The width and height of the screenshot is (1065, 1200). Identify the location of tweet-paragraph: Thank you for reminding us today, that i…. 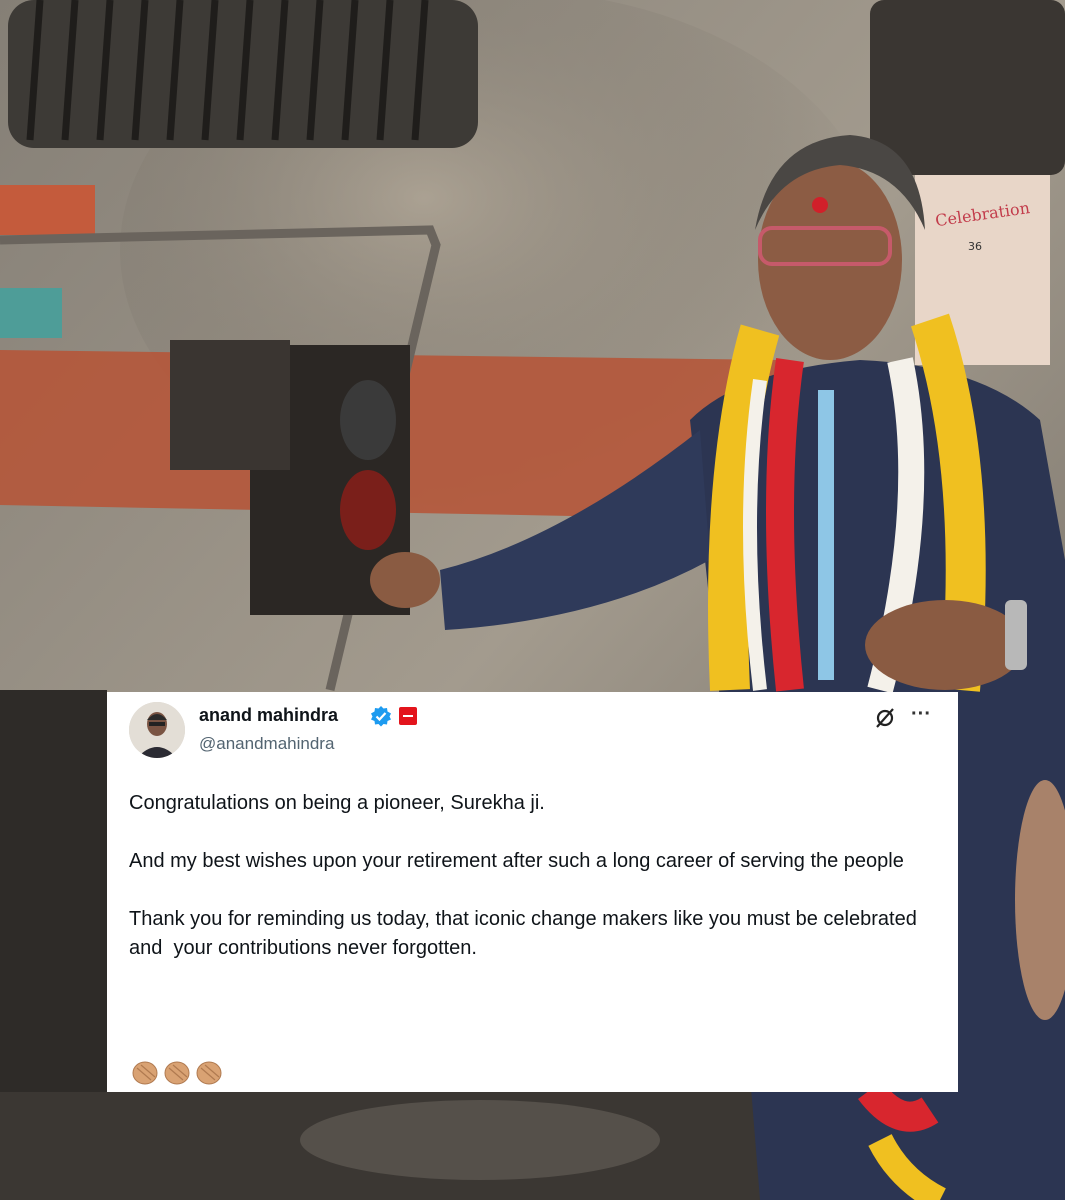
(526, 933).